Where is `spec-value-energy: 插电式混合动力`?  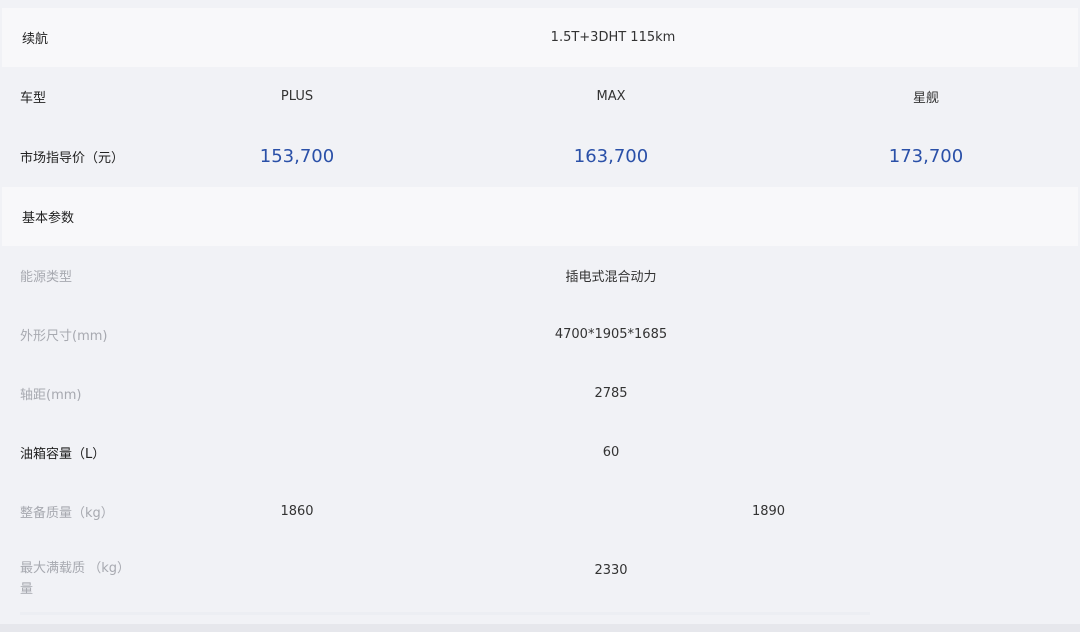
spec-value-energy: 插电式混合动力 is located at coordinates (611, 277).